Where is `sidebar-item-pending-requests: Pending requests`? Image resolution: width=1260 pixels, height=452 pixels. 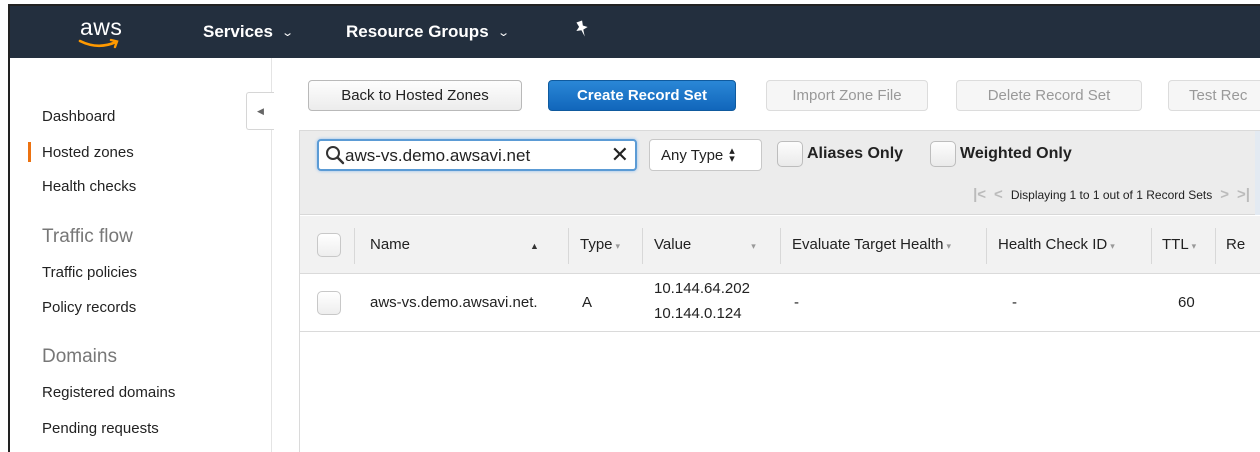
sidebar-item-pending-requests: Pending requests is located at coordinates (100, 428).